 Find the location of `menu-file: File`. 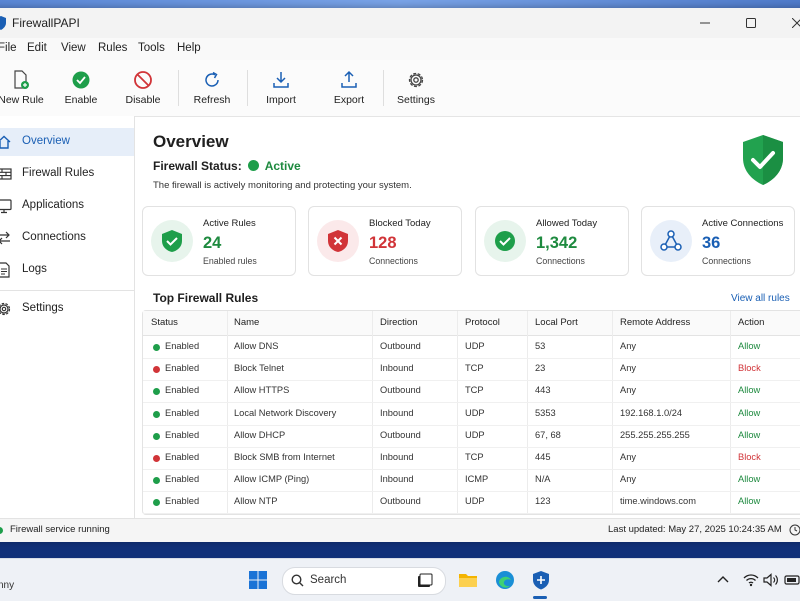

menu-file: File is located at coordinates (8, 48).